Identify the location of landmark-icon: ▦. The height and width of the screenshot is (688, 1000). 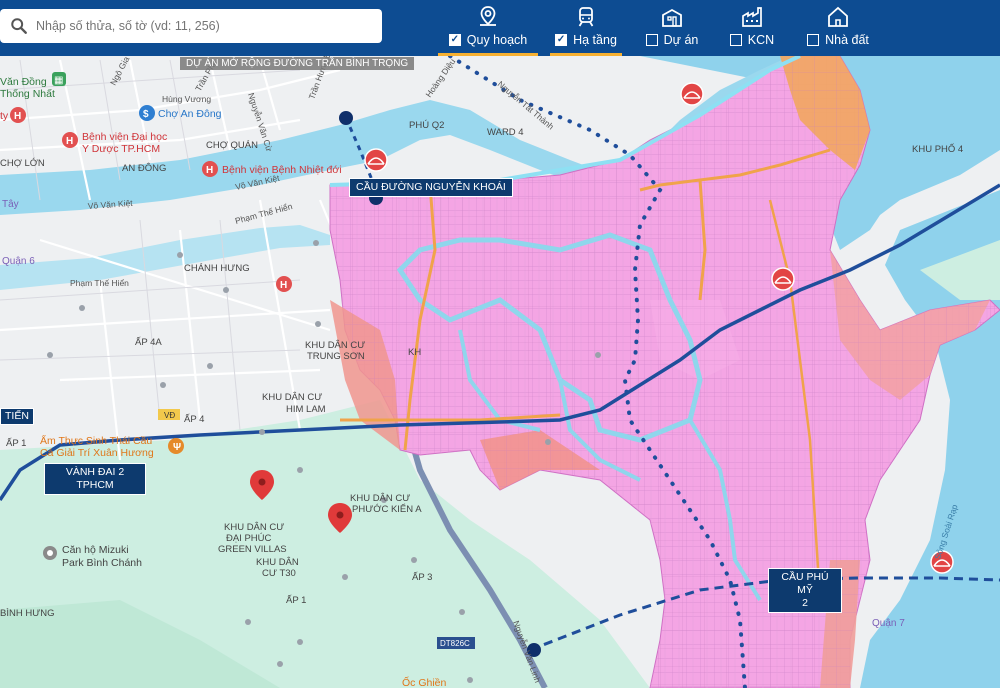
(59, 79).